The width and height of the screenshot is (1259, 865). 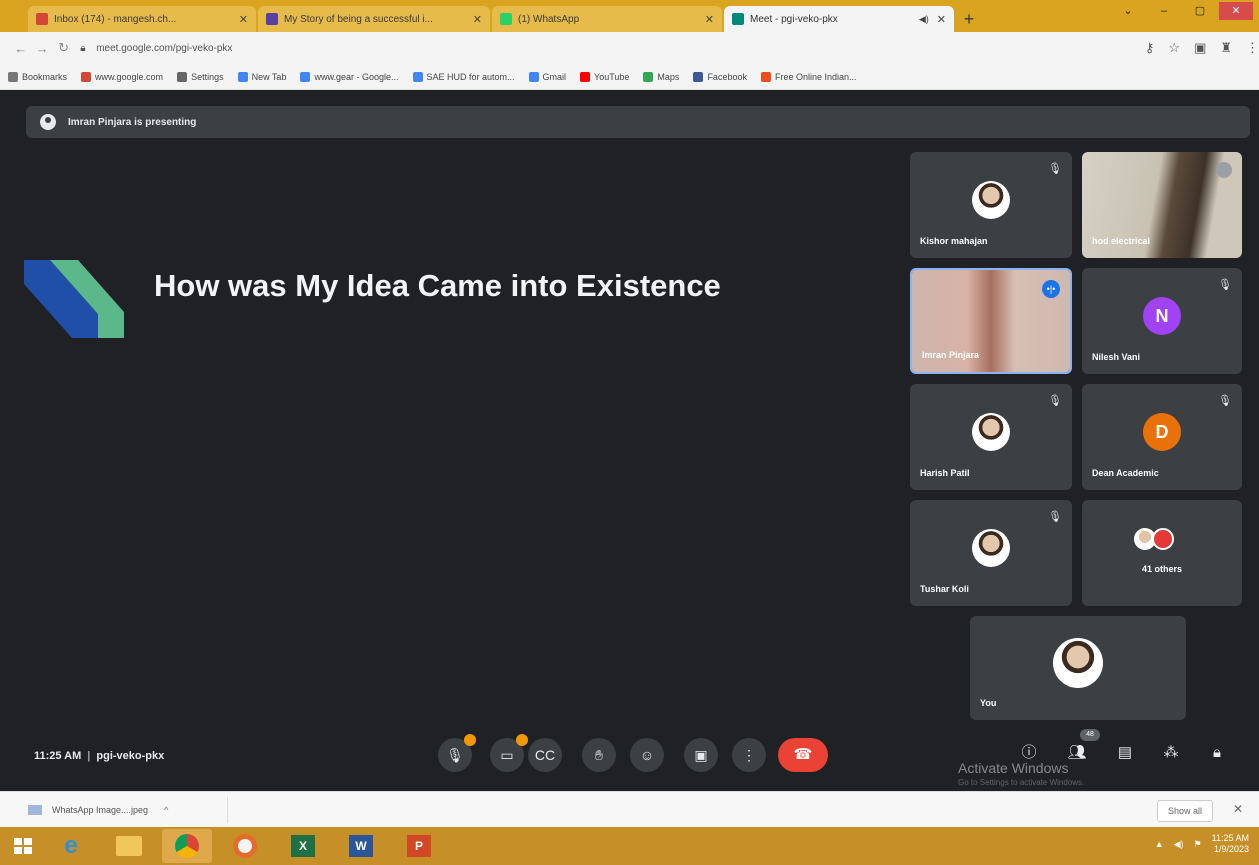 What do you see at coordinates (612, 76) in the screenshot?
I see `bookmark-label: YouTube` at bounding box center [612, 76].